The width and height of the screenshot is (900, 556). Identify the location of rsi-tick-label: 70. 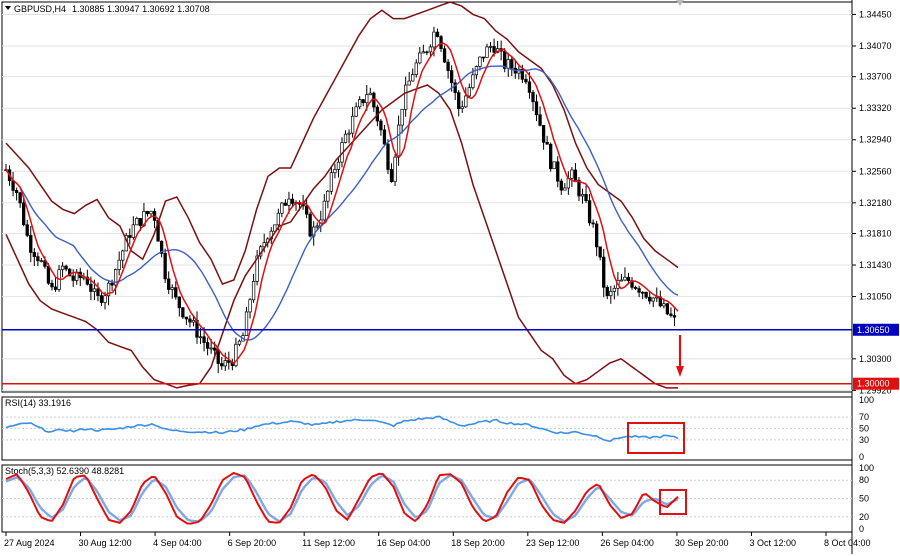
(864, 417).